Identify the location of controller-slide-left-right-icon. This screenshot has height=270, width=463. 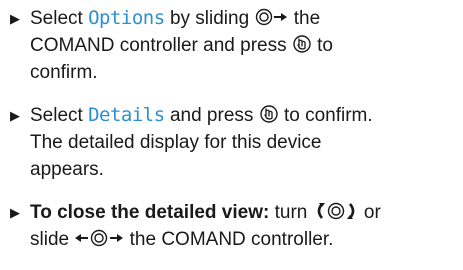
(99, 238).